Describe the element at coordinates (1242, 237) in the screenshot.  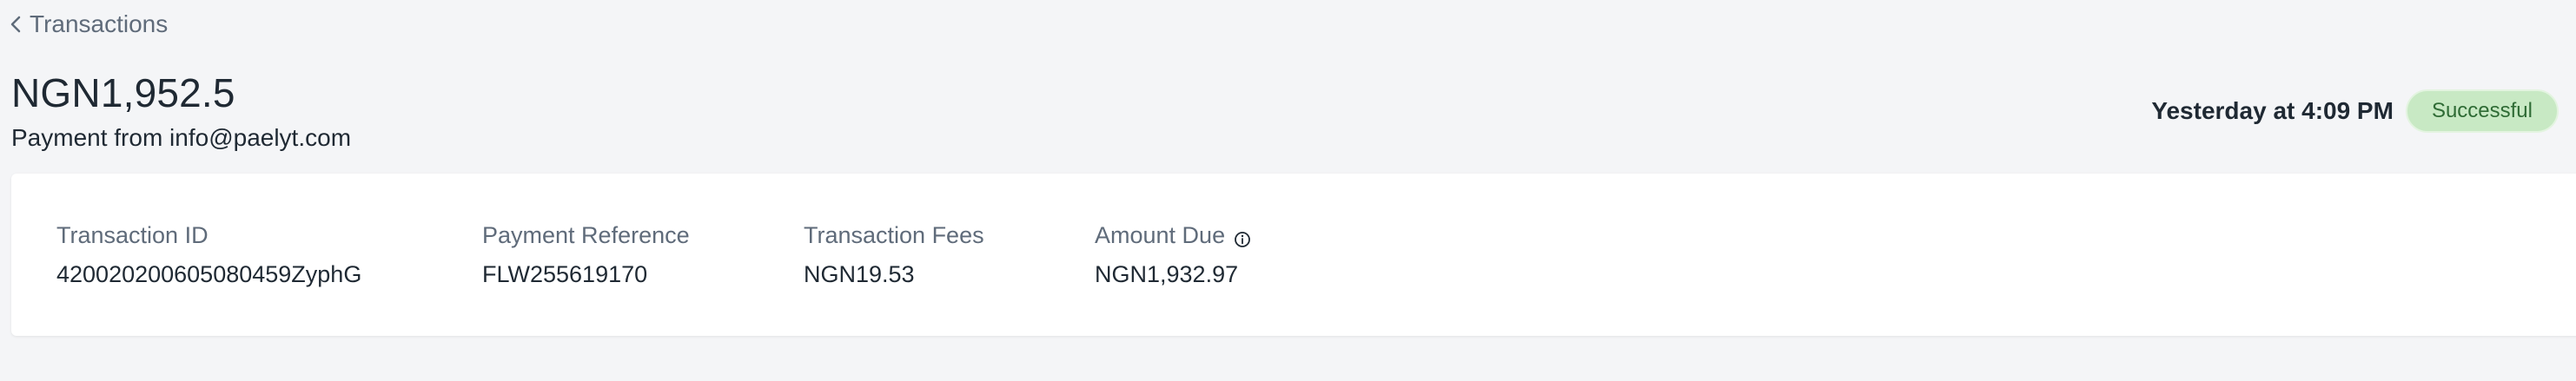
I see `info-icon` at that location.